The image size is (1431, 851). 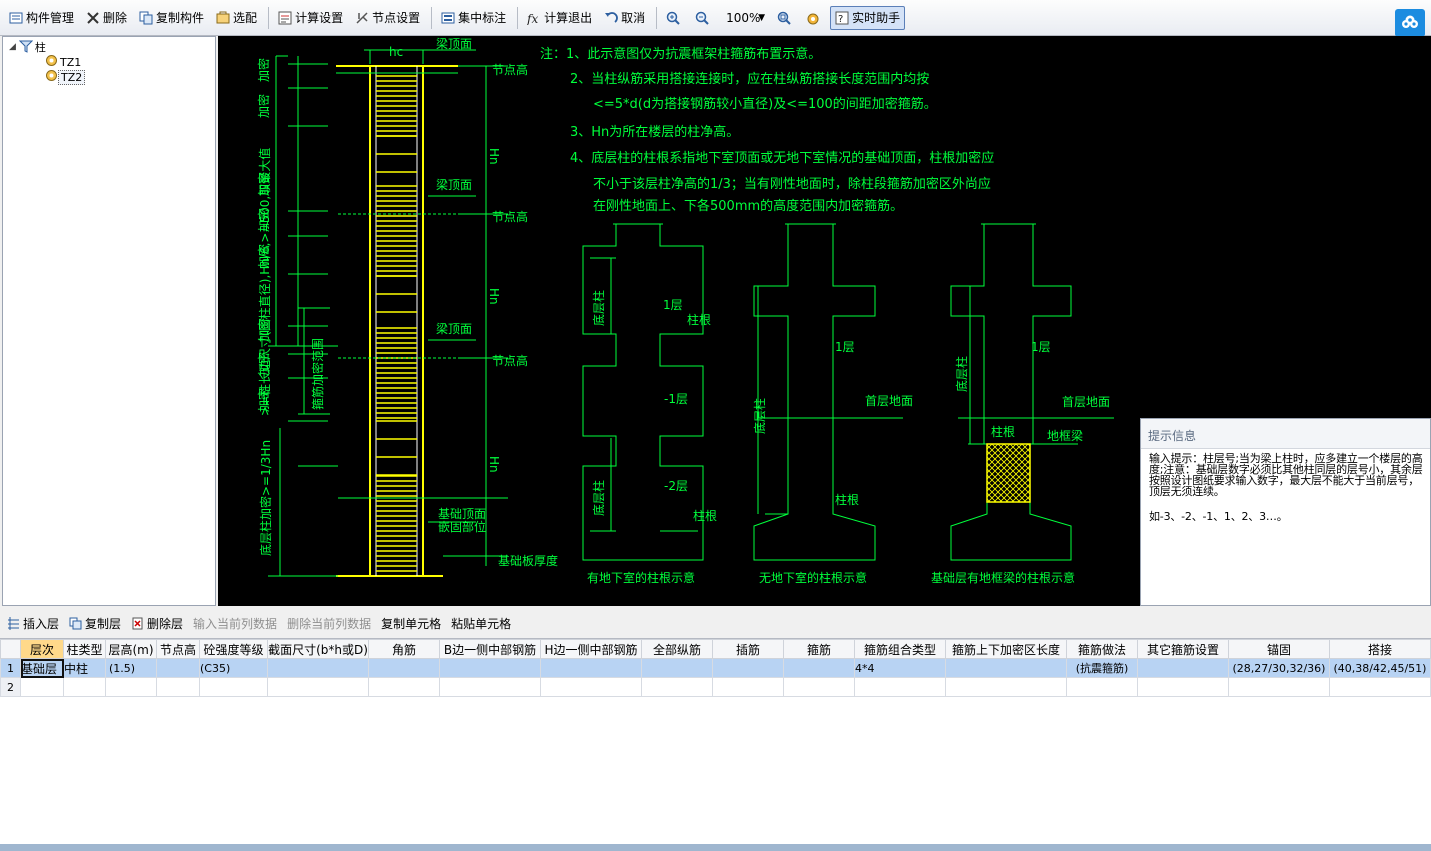 What do you see at coordinates (329, 623) in the screenshot?
I see `delete-col-data-button: 删除当前列数据` at bounding box center [329, 623].